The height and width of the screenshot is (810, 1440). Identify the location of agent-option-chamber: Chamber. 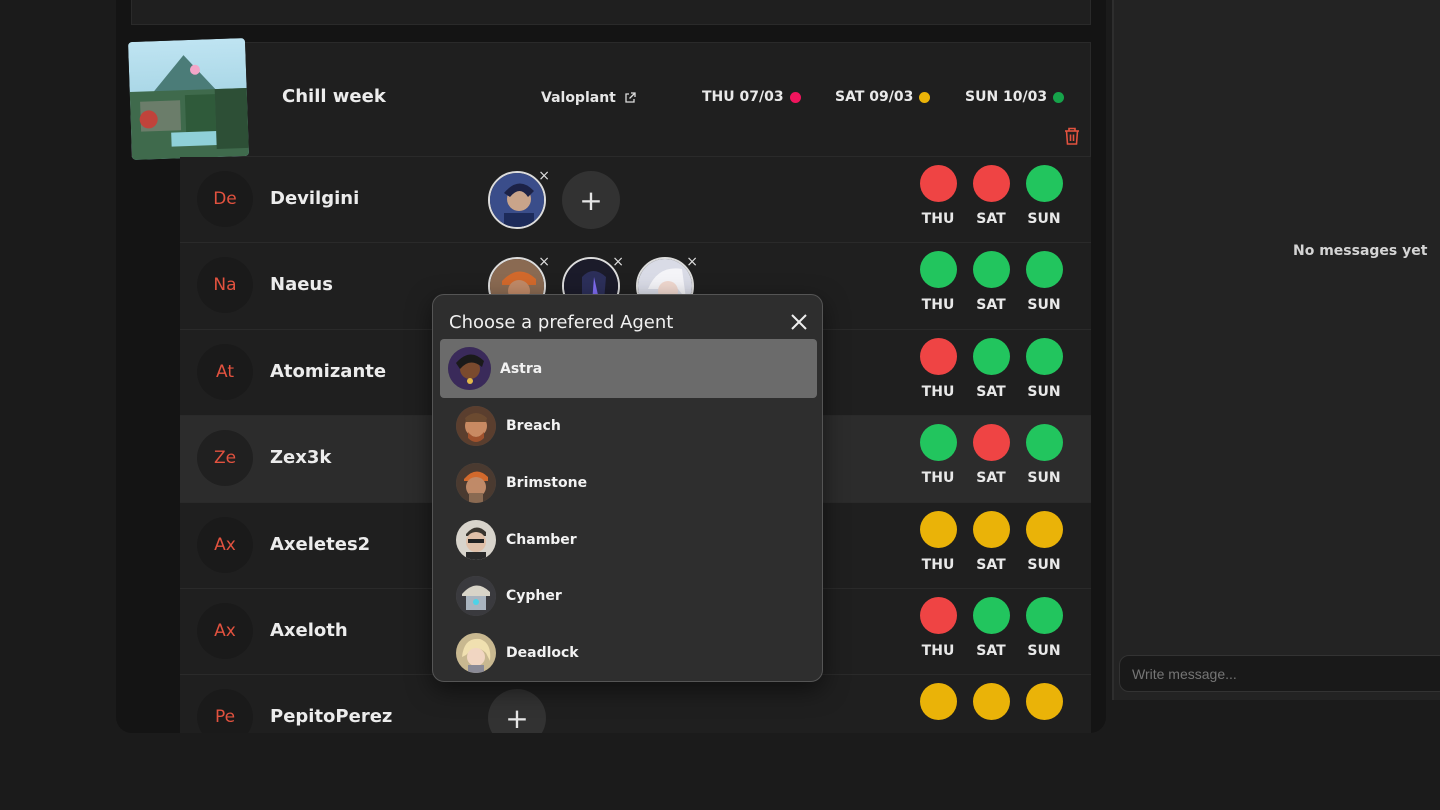
(628, 539).